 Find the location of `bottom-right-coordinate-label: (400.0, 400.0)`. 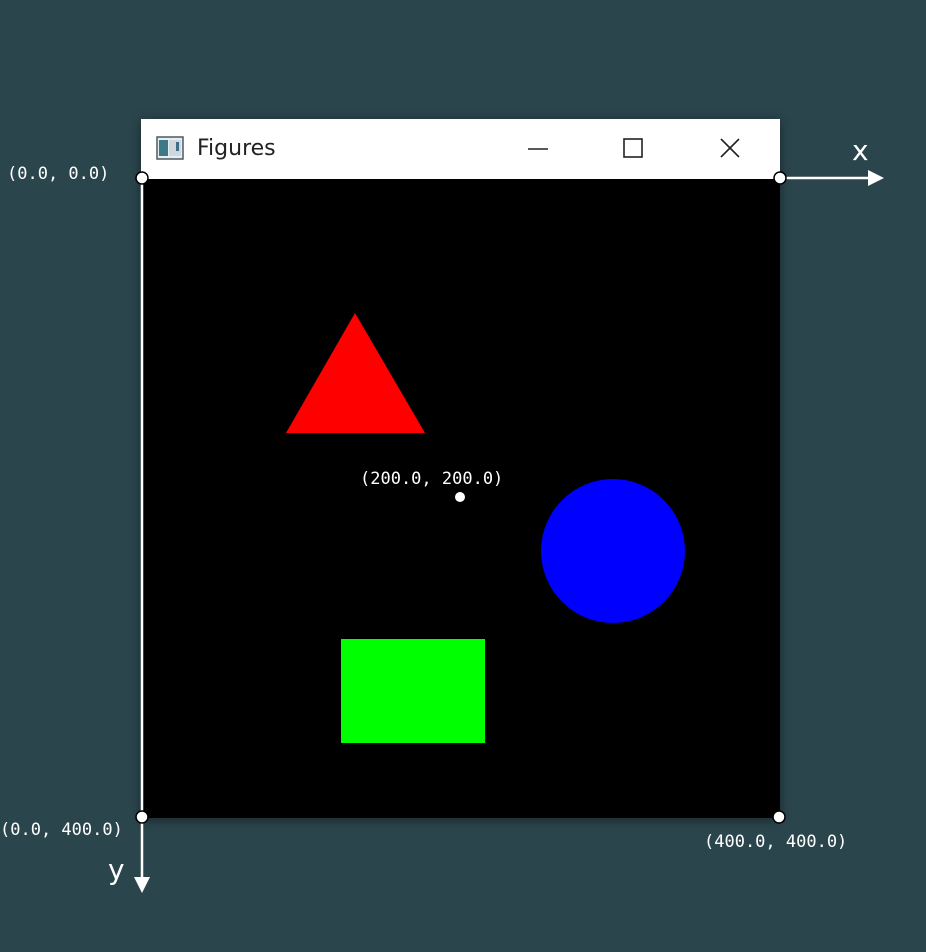

bottom-right-coordinate-label: (400.0, 400.0) is located at coordinates (776, 842).